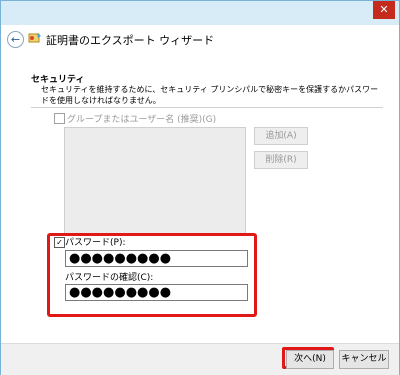  I want to click on group-user-list, so click(155, 181).